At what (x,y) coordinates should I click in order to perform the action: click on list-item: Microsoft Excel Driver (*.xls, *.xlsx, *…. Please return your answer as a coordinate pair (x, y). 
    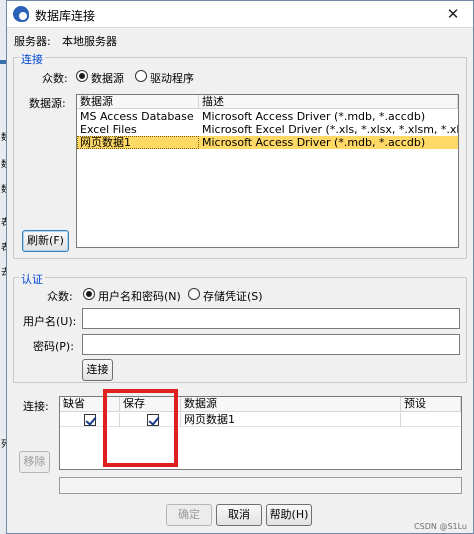
    Looking at the image, I should click on (328, 129).